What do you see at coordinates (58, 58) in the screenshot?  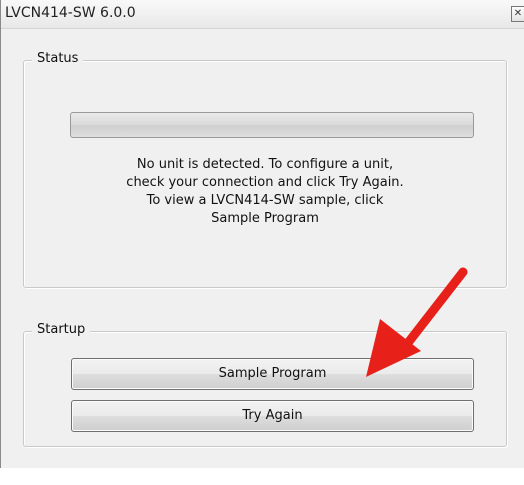 I see `status-group-legend: Status` at bounding box center [58, 58].